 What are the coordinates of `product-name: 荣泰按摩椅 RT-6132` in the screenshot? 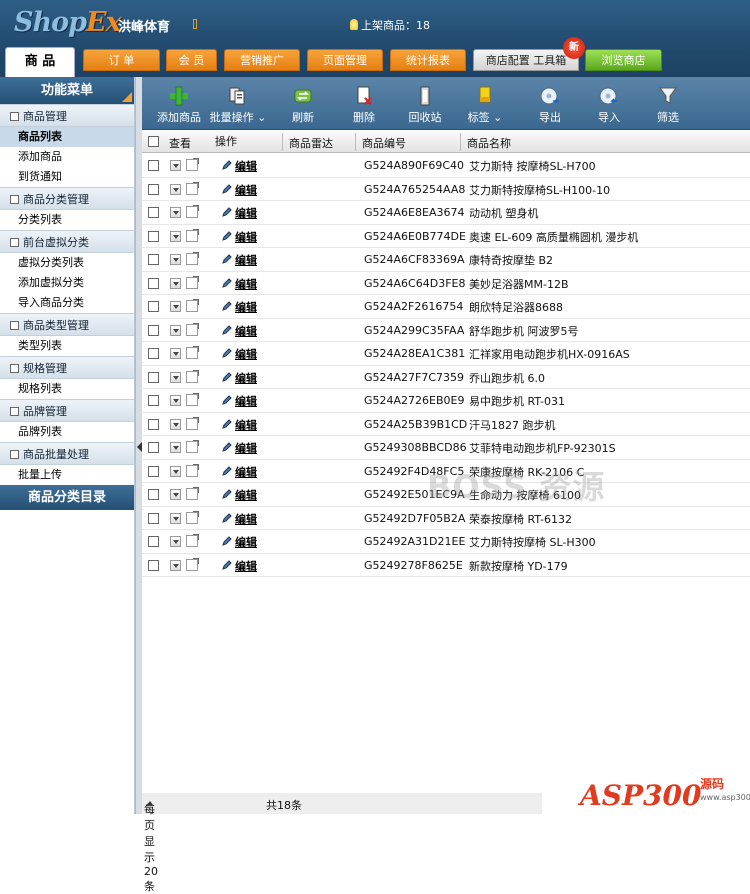 It's located at (520, 519).